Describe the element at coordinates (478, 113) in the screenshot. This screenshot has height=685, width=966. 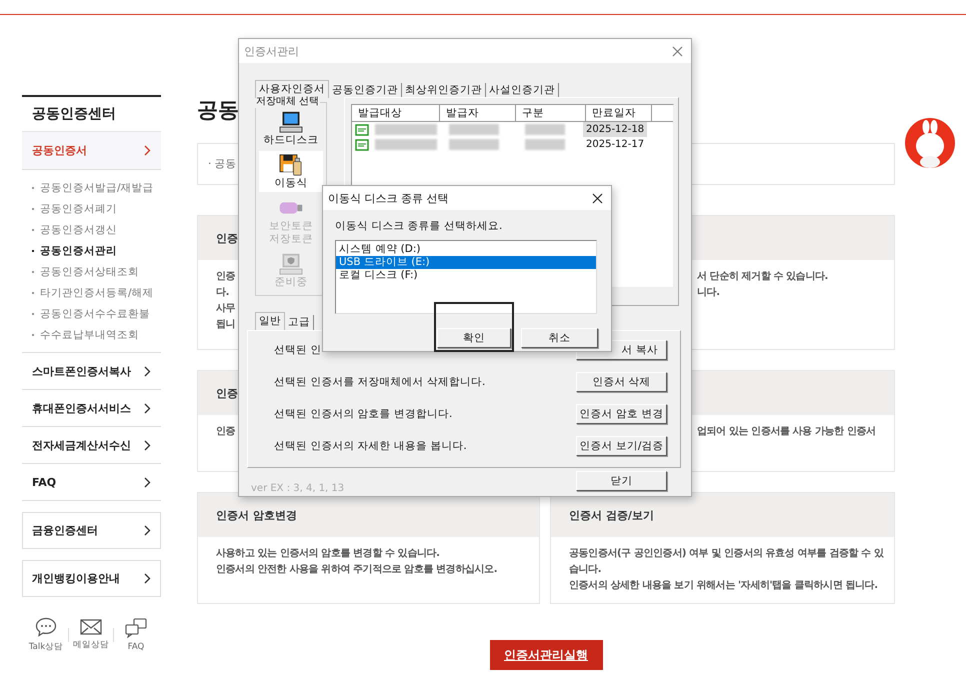
I see `column-header: 발급자` at that location.